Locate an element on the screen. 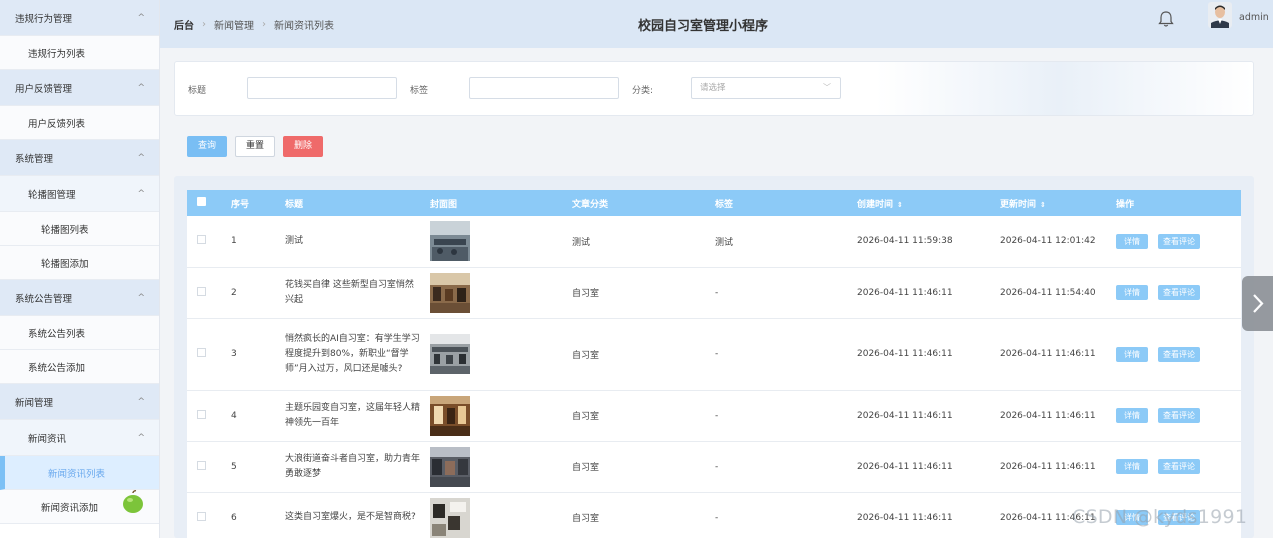 This screenshot has height=538, width=1273. avatar is located at coordinates (1220, 15).